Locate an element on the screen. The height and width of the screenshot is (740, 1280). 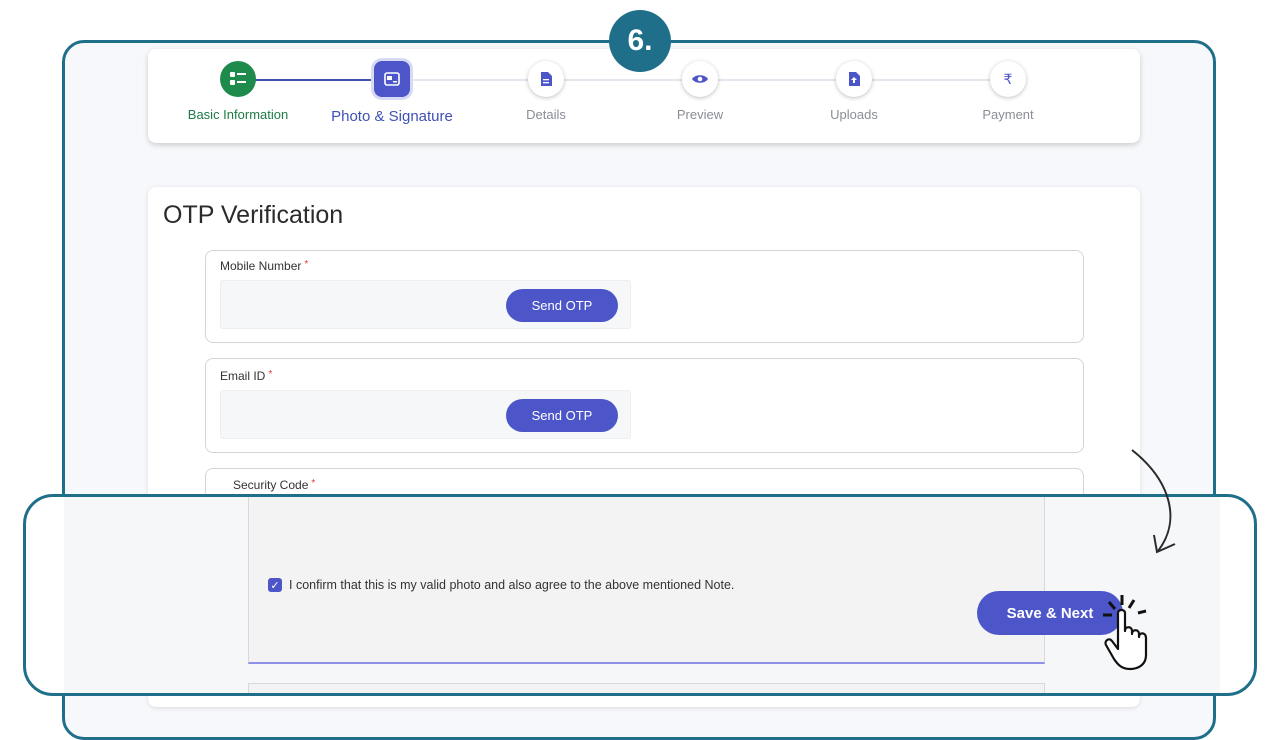
email-input: Send OTP is located at coordinates (425, 414).